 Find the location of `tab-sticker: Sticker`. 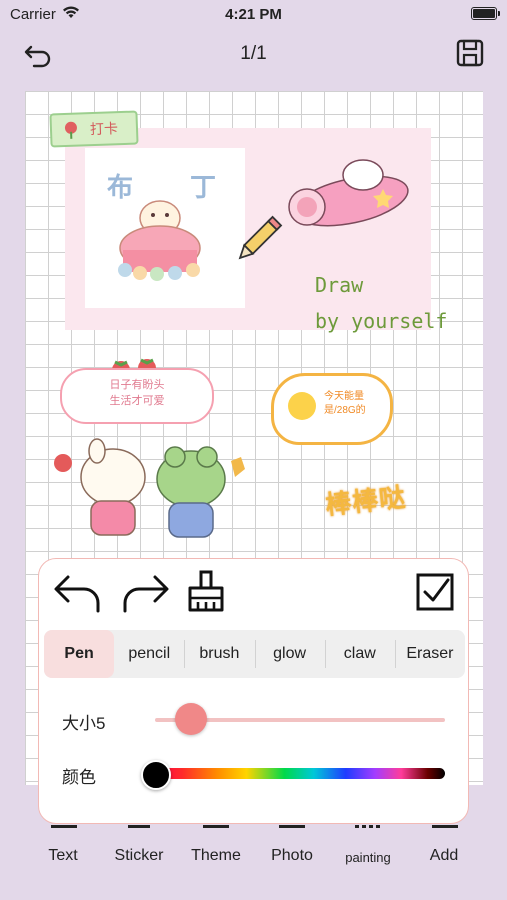

tab-sticker: Sticker is located at coordinates (139, 856).